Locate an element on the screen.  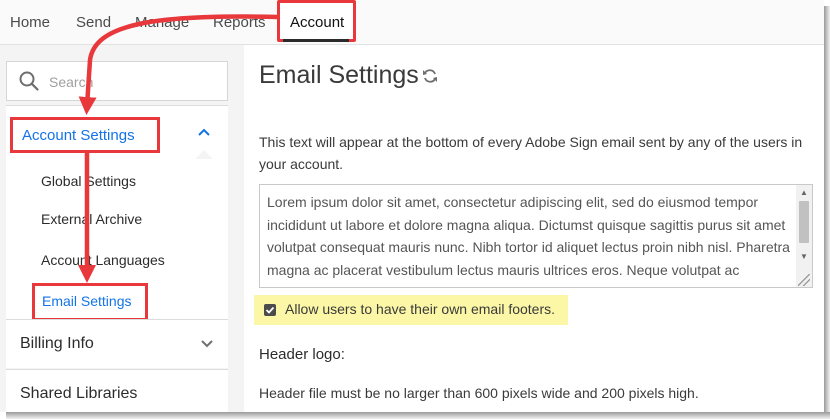
header-logo-heading: Header logo: is located at coordinates (302, 354).